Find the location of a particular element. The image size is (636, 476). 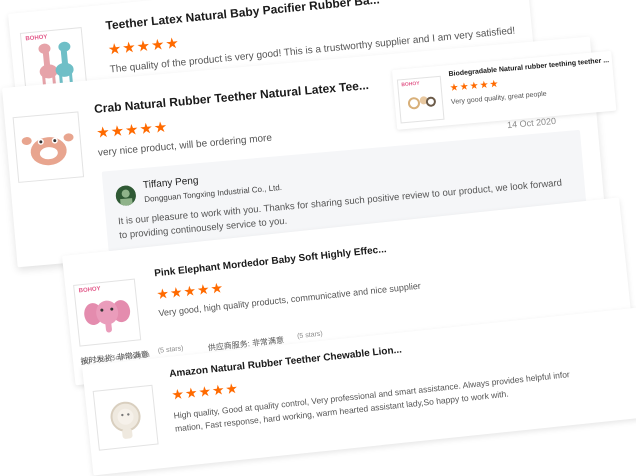

reply-author: Tiffany Peng is located at coordinates (170, 183).